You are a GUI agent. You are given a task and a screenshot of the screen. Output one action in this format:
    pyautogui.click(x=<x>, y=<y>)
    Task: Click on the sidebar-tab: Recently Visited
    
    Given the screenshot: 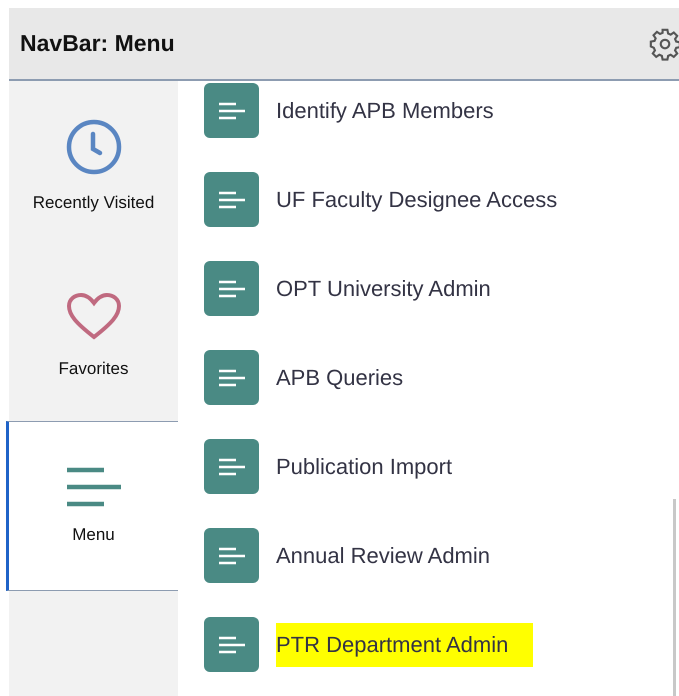 What is the action you would take?
    pyautogui.click(x=92, y=166)
    